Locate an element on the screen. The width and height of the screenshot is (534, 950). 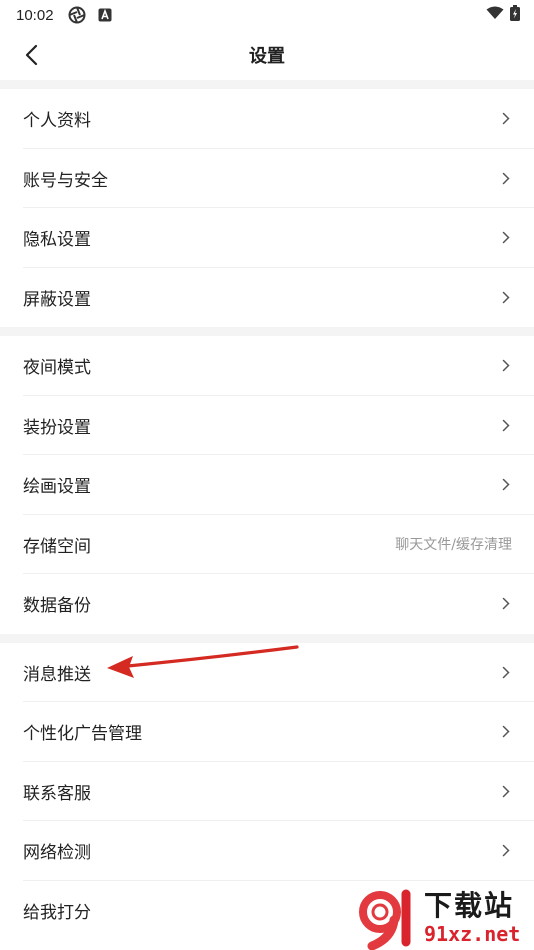
settings-item-label: 夜间模式 is located at coordinates (57, 368).